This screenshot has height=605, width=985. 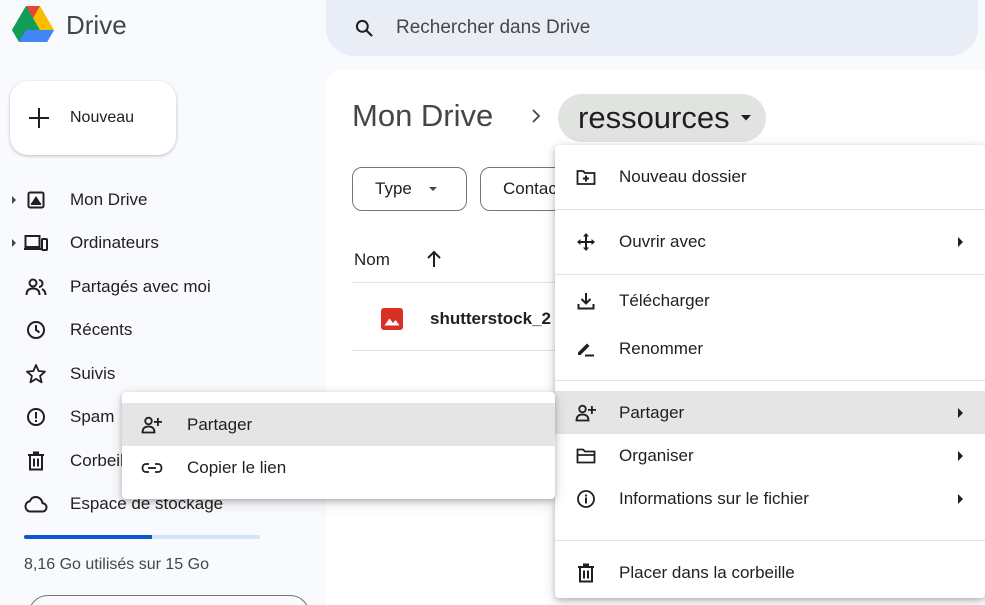 What do you see at coordinates (338, 424) in the screenshot?
I see `submenu-item-share: Partager` at bounding box center [338, 424].